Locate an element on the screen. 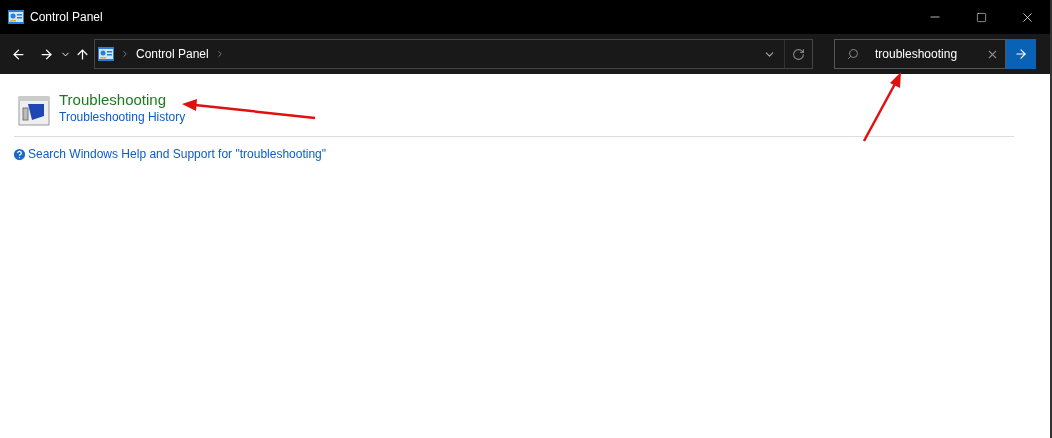  help-link: Search Windows Help and Support for "troubleshooting" is located at coordinates (177, 154).